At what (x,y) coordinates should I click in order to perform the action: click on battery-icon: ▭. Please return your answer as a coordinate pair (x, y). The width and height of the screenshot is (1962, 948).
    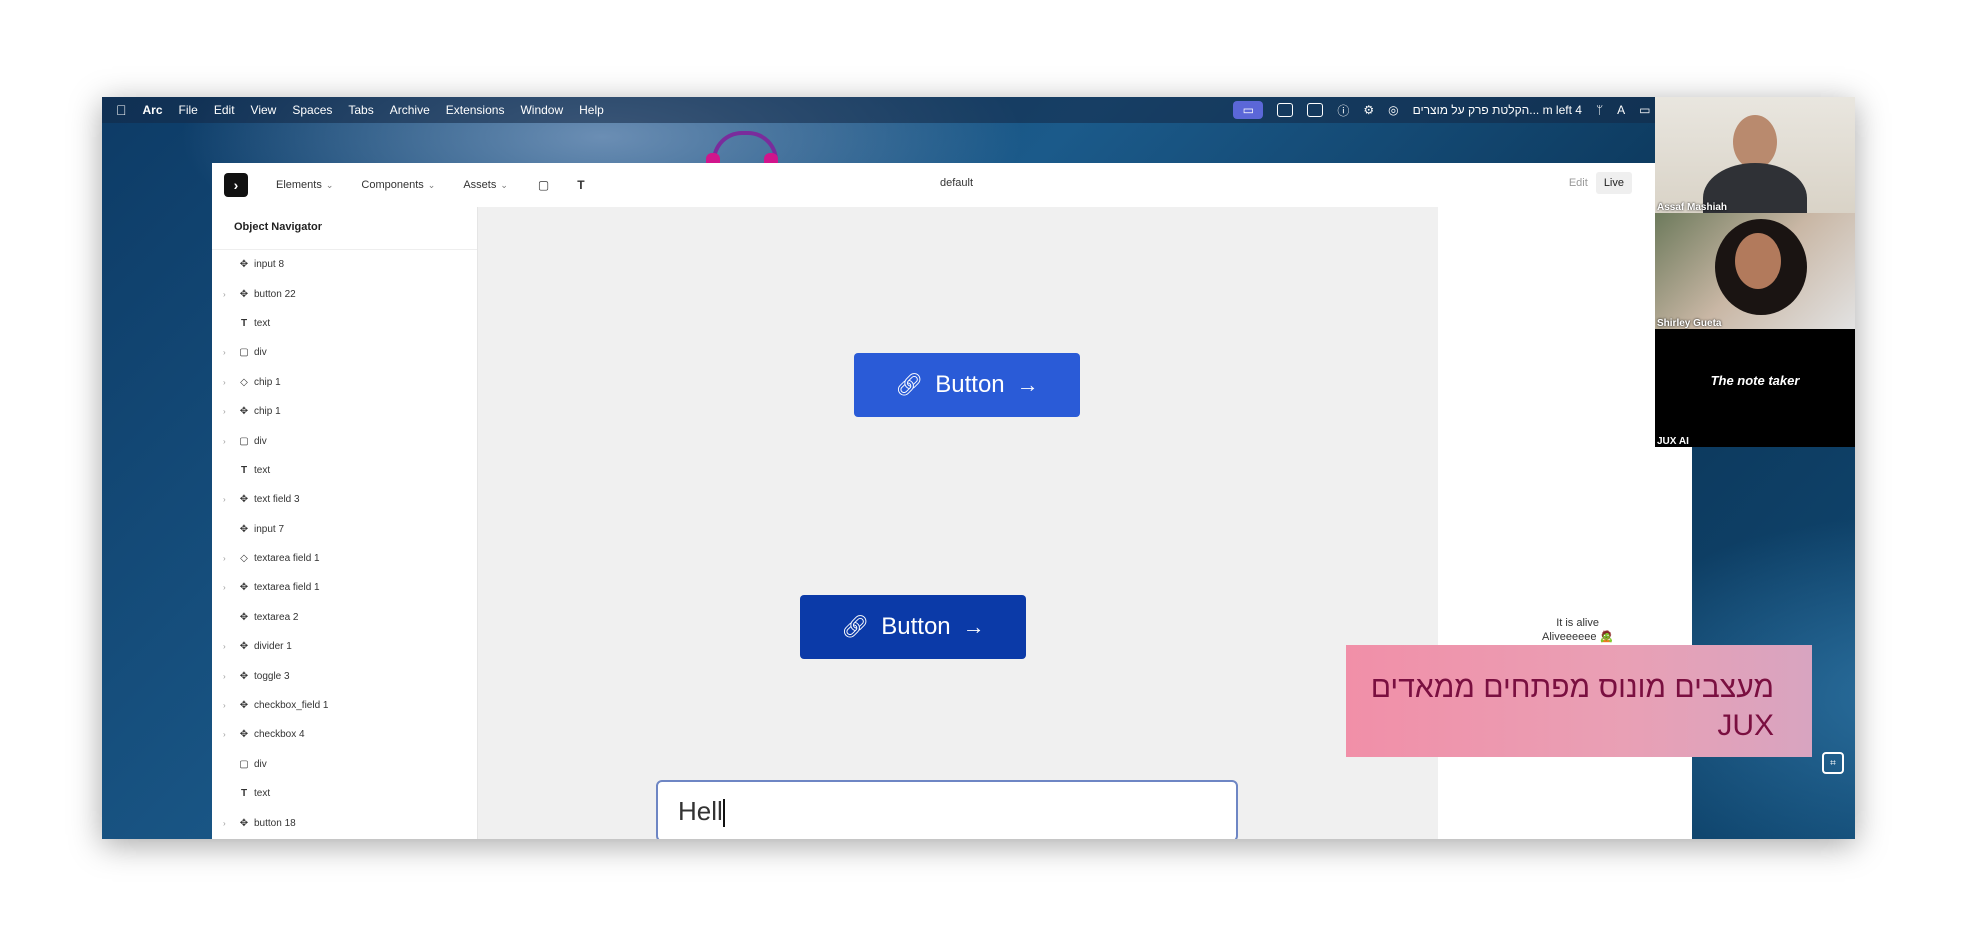
    Looking at the image, I should click on (1644, 110).